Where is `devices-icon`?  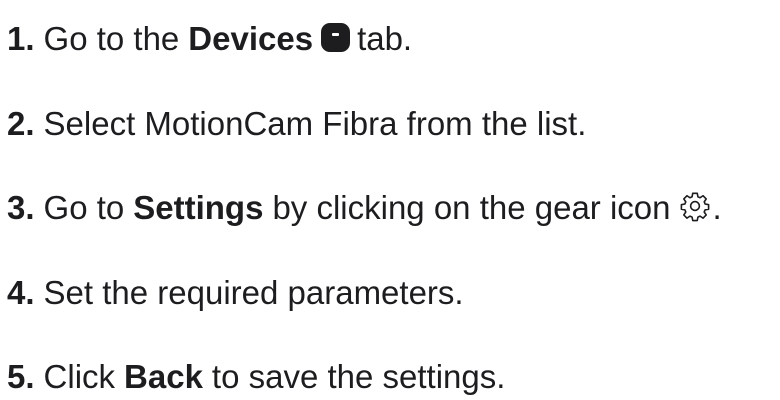 devices-icon is located at coordinates (336, 37).